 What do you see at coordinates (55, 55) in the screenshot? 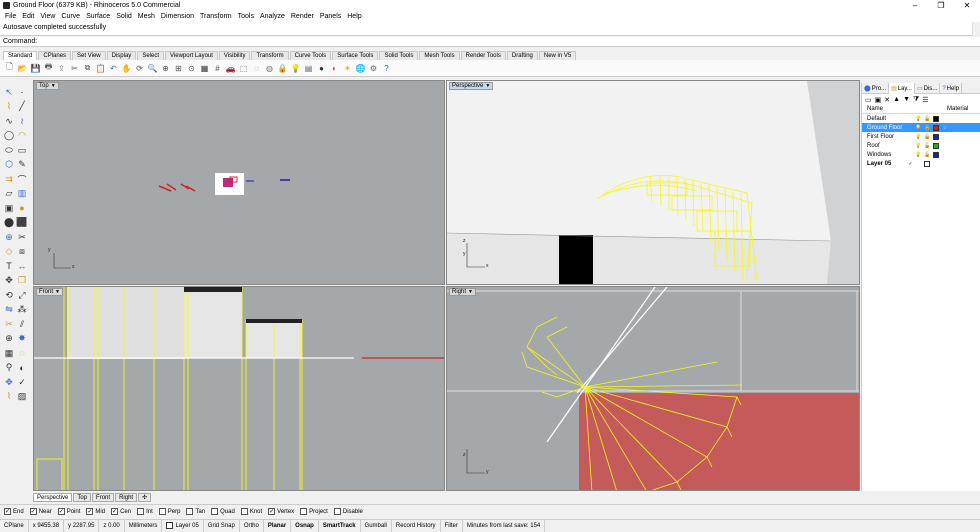
I see `toolbar-tab-cplanes: CPlanes` at bounding box center [55, 55].